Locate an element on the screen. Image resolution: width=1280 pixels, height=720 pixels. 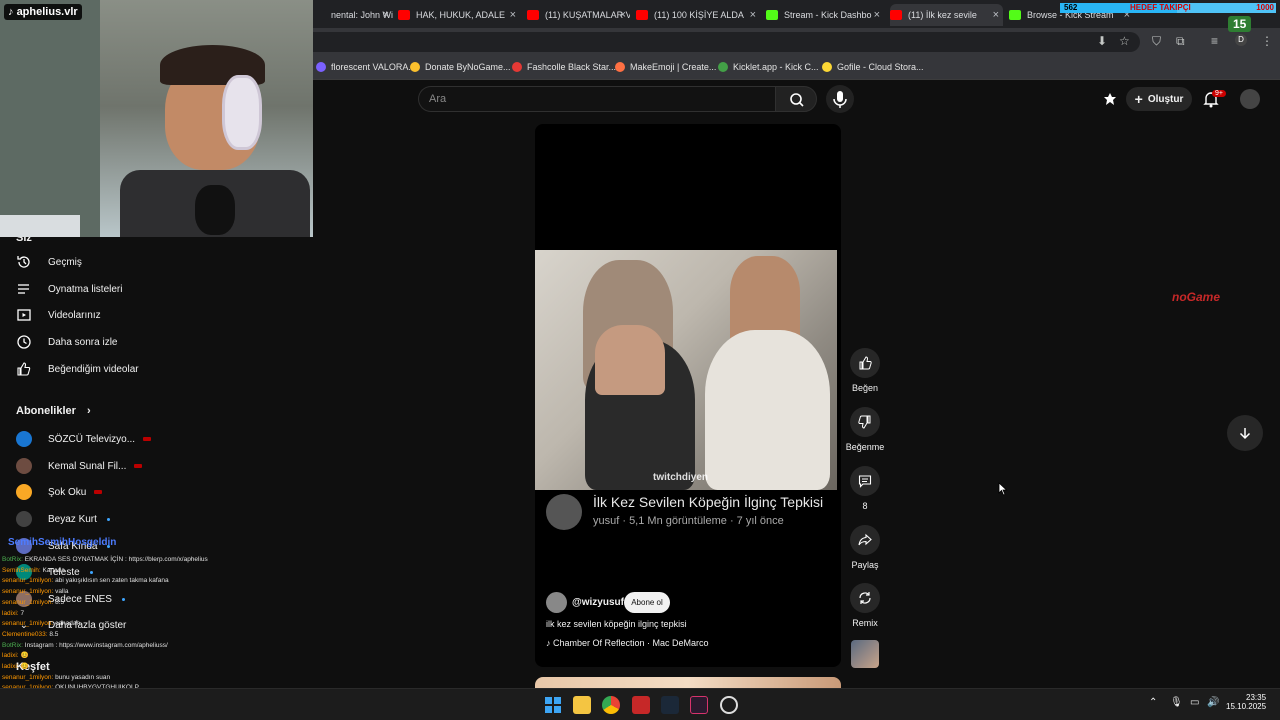
audio-source-thumbnail is located at coordinates (865, 654).